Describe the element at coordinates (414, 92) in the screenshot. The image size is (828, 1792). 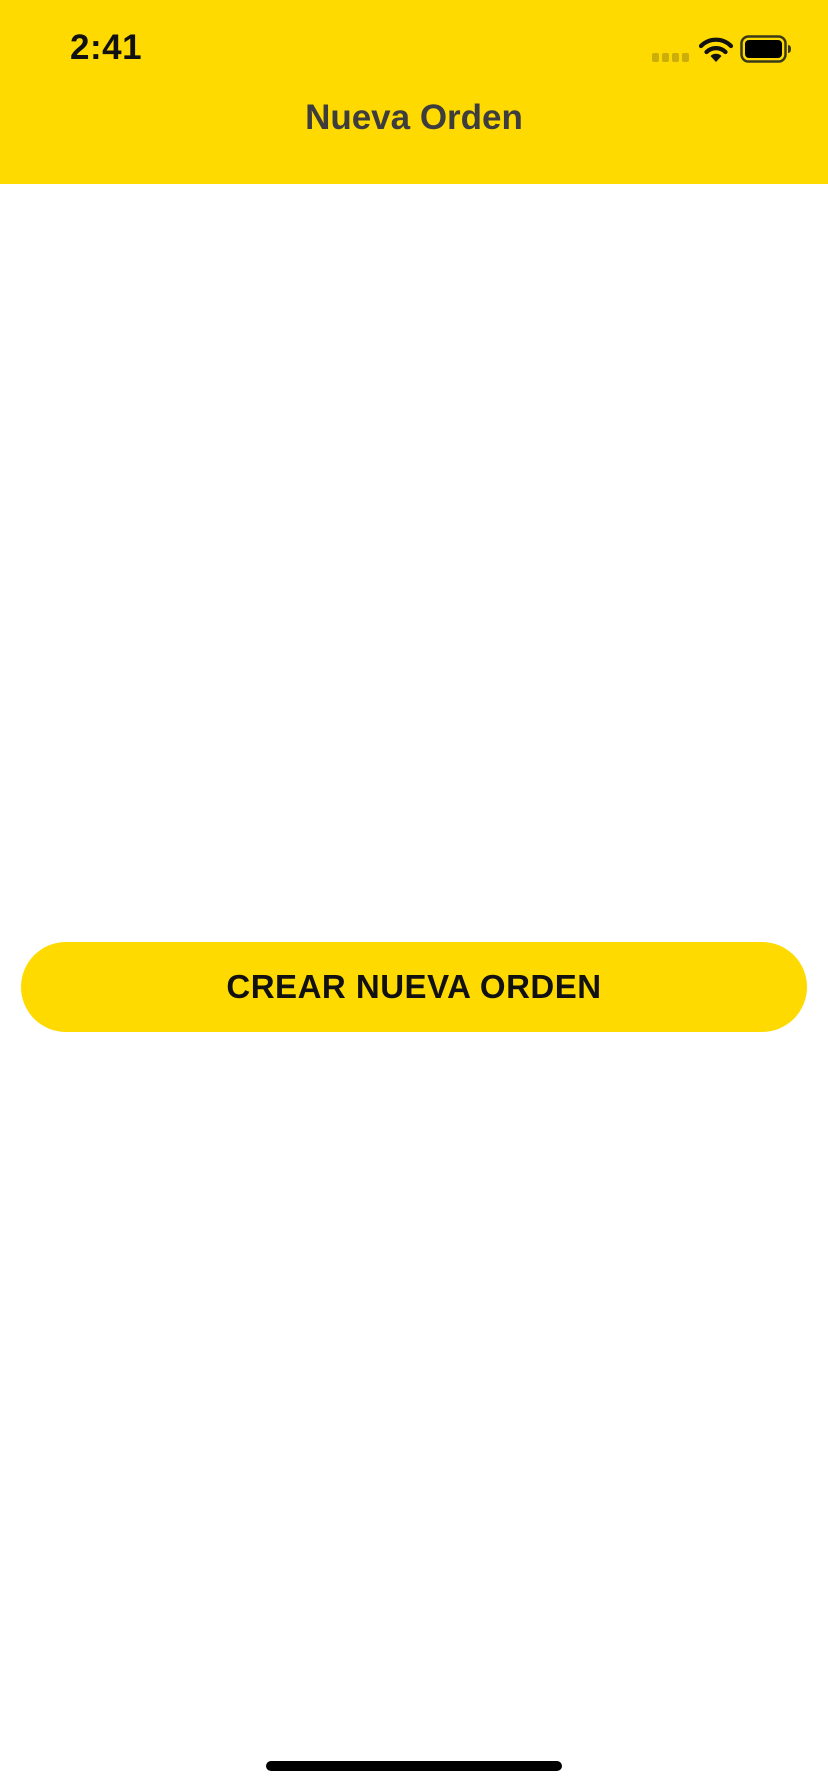
I see `header: 2:41 Nueva Orden` at that location.